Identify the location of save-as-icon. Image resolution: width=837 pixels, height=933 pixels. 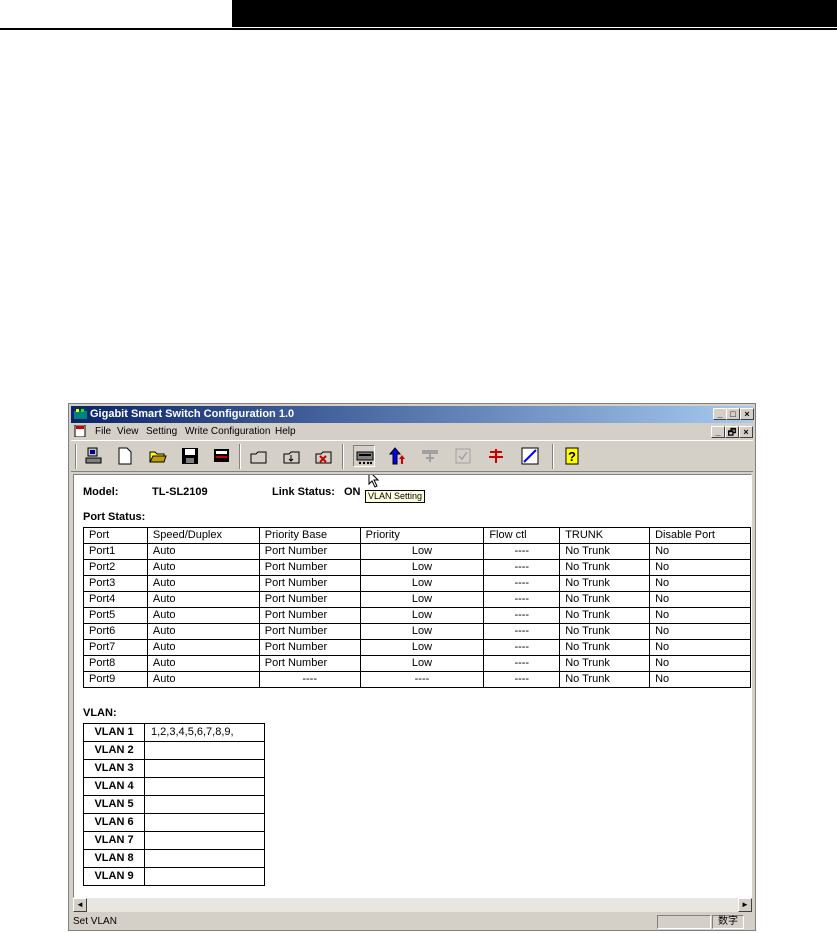
(221, 455).